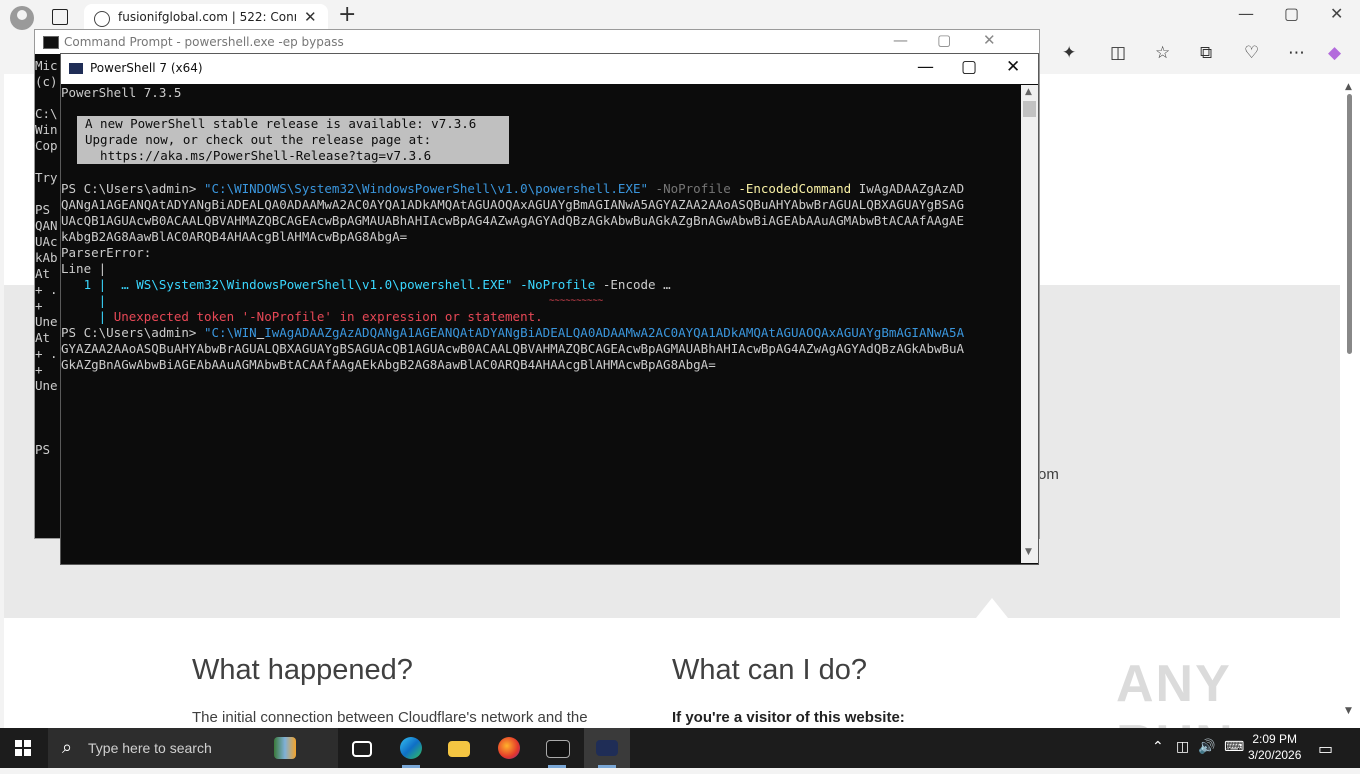 The image size is (1360, 774). I want to click on page-domain-fragment: om, so click(1048, 474).